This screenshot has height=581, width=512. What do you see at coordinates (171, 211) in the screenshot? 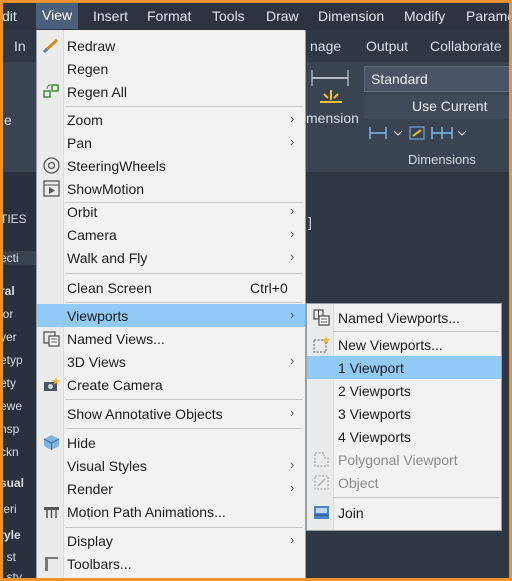
I see `menu-item-orbit: Orbit ›` at bounding box center [171, 211].